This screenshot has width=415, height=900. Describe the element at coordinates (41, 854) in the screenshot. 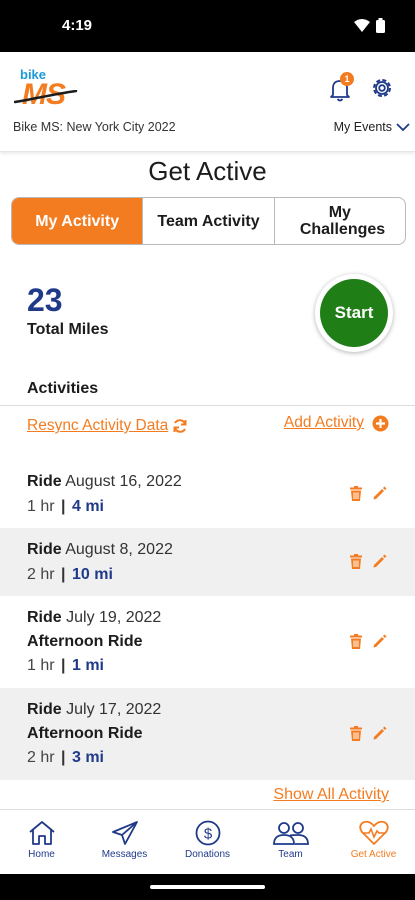

I see `nav-label-home: Home` at that location.